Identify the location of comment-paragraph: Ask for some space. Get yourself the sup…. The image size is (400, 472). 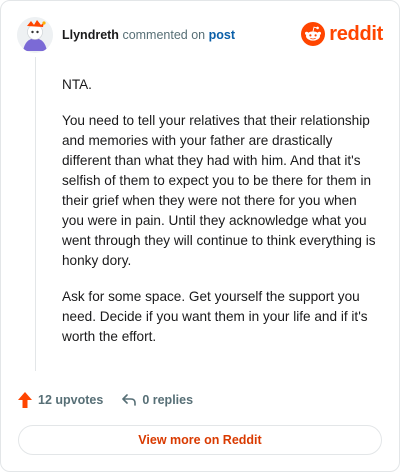
(215, 316).